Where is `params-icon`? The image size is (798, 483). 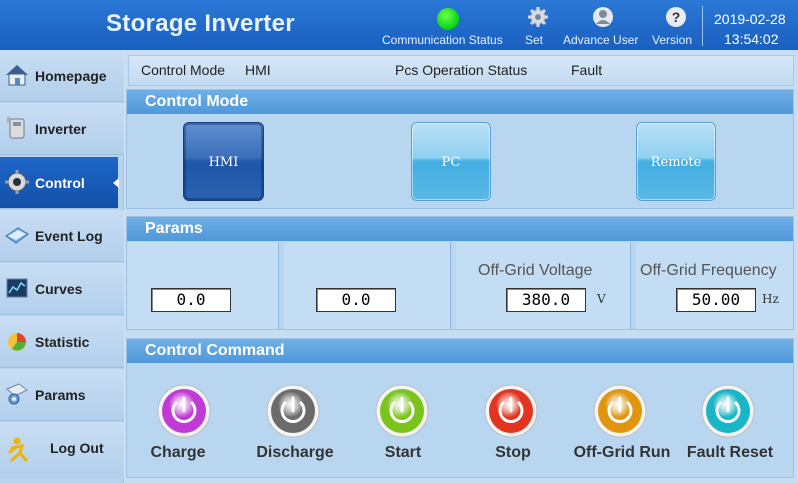 params-icon is located at coordinates (17, 394).